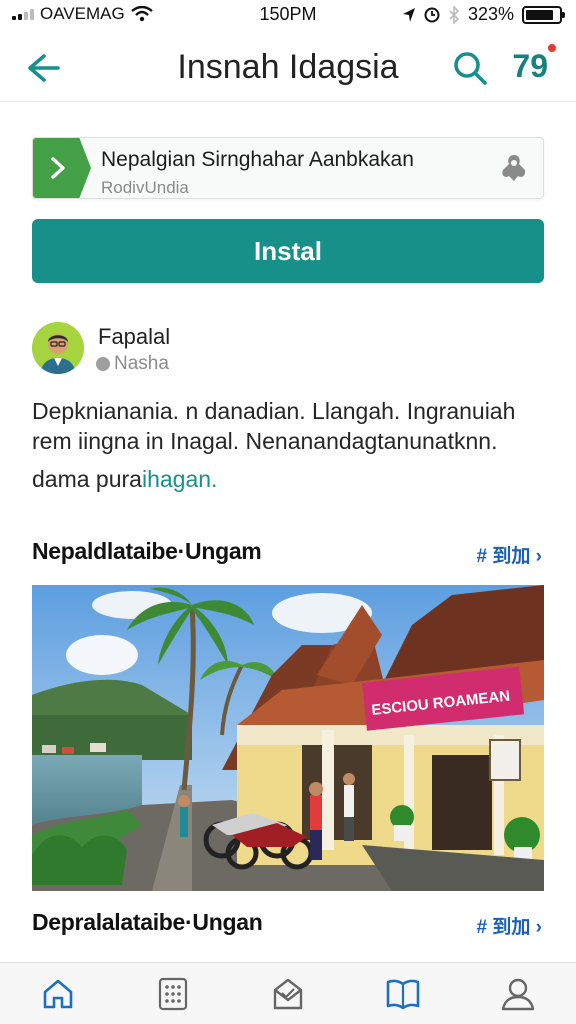 The width and height of the screenshot is (576, 1024). What do you see at coordinates (288, 66) in the screenshot?
I see `nav-bar: Insnah Idagsia 79` at bounding box center [288, 66].